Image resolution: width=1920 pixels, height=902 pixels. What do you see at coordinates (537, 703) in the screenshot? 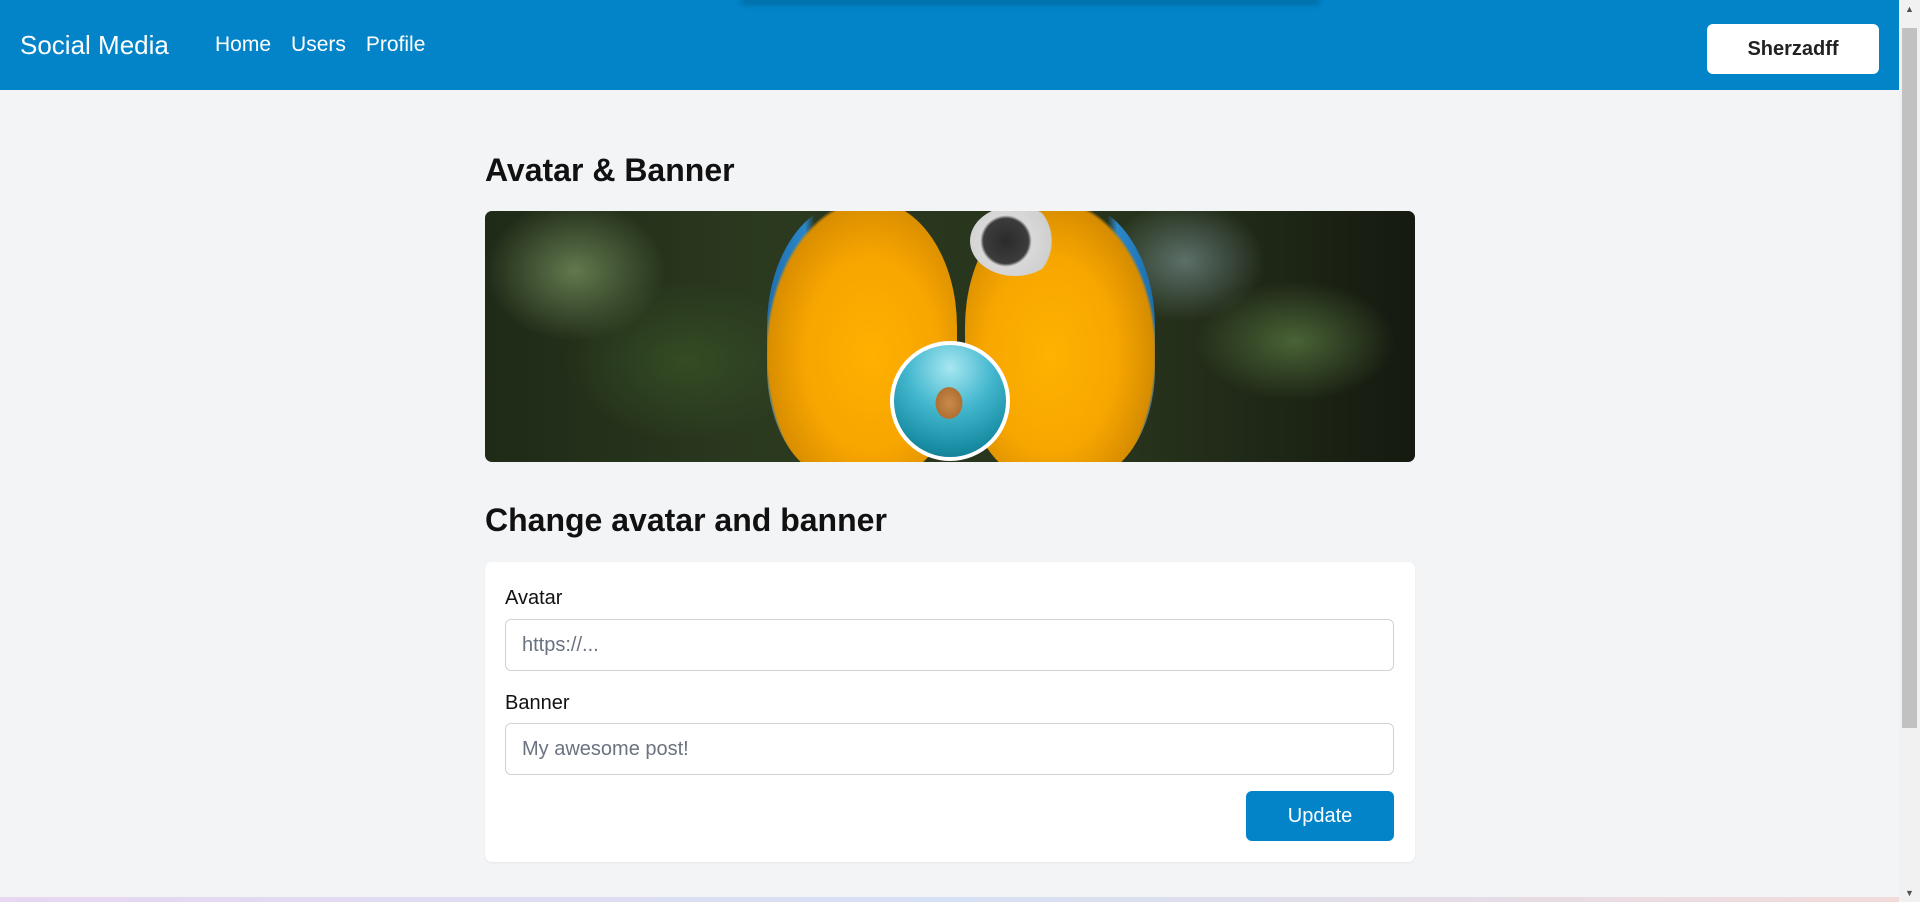
I see `banner-field-label: Banner` at bounding box center [537, 703].